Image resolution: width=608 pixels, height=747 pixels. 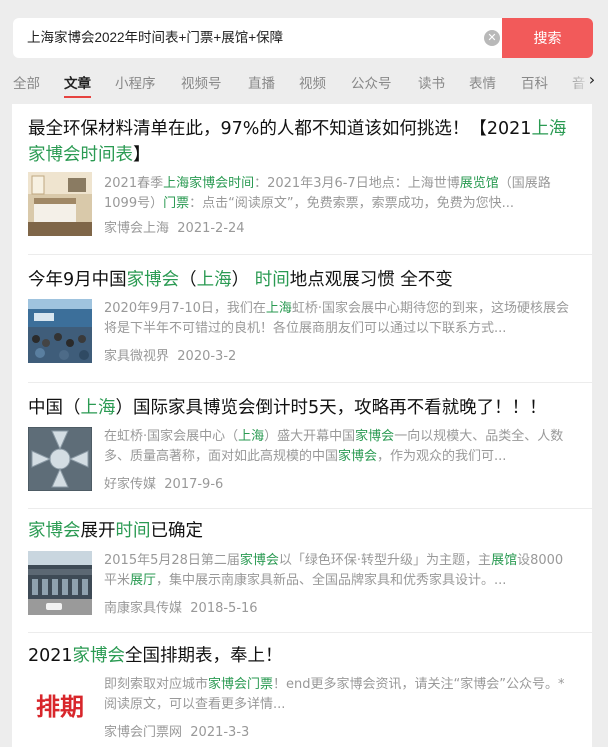 What do you see at coordinates (185, 308) in the screenshot?
I see `text-segment: 2020年9月7-10日，我们在` at bounding box center [185, 308].